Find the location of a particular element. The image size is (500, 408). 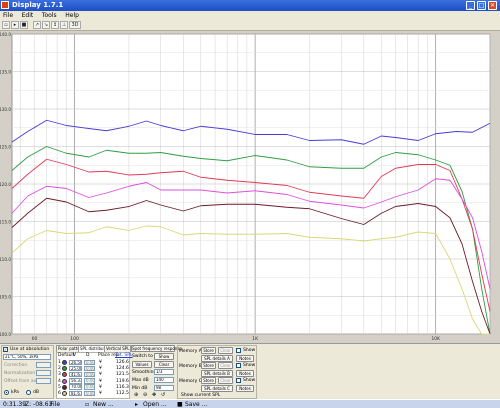

open-folder-icon: ▸ is located at coordinates (15, 25).